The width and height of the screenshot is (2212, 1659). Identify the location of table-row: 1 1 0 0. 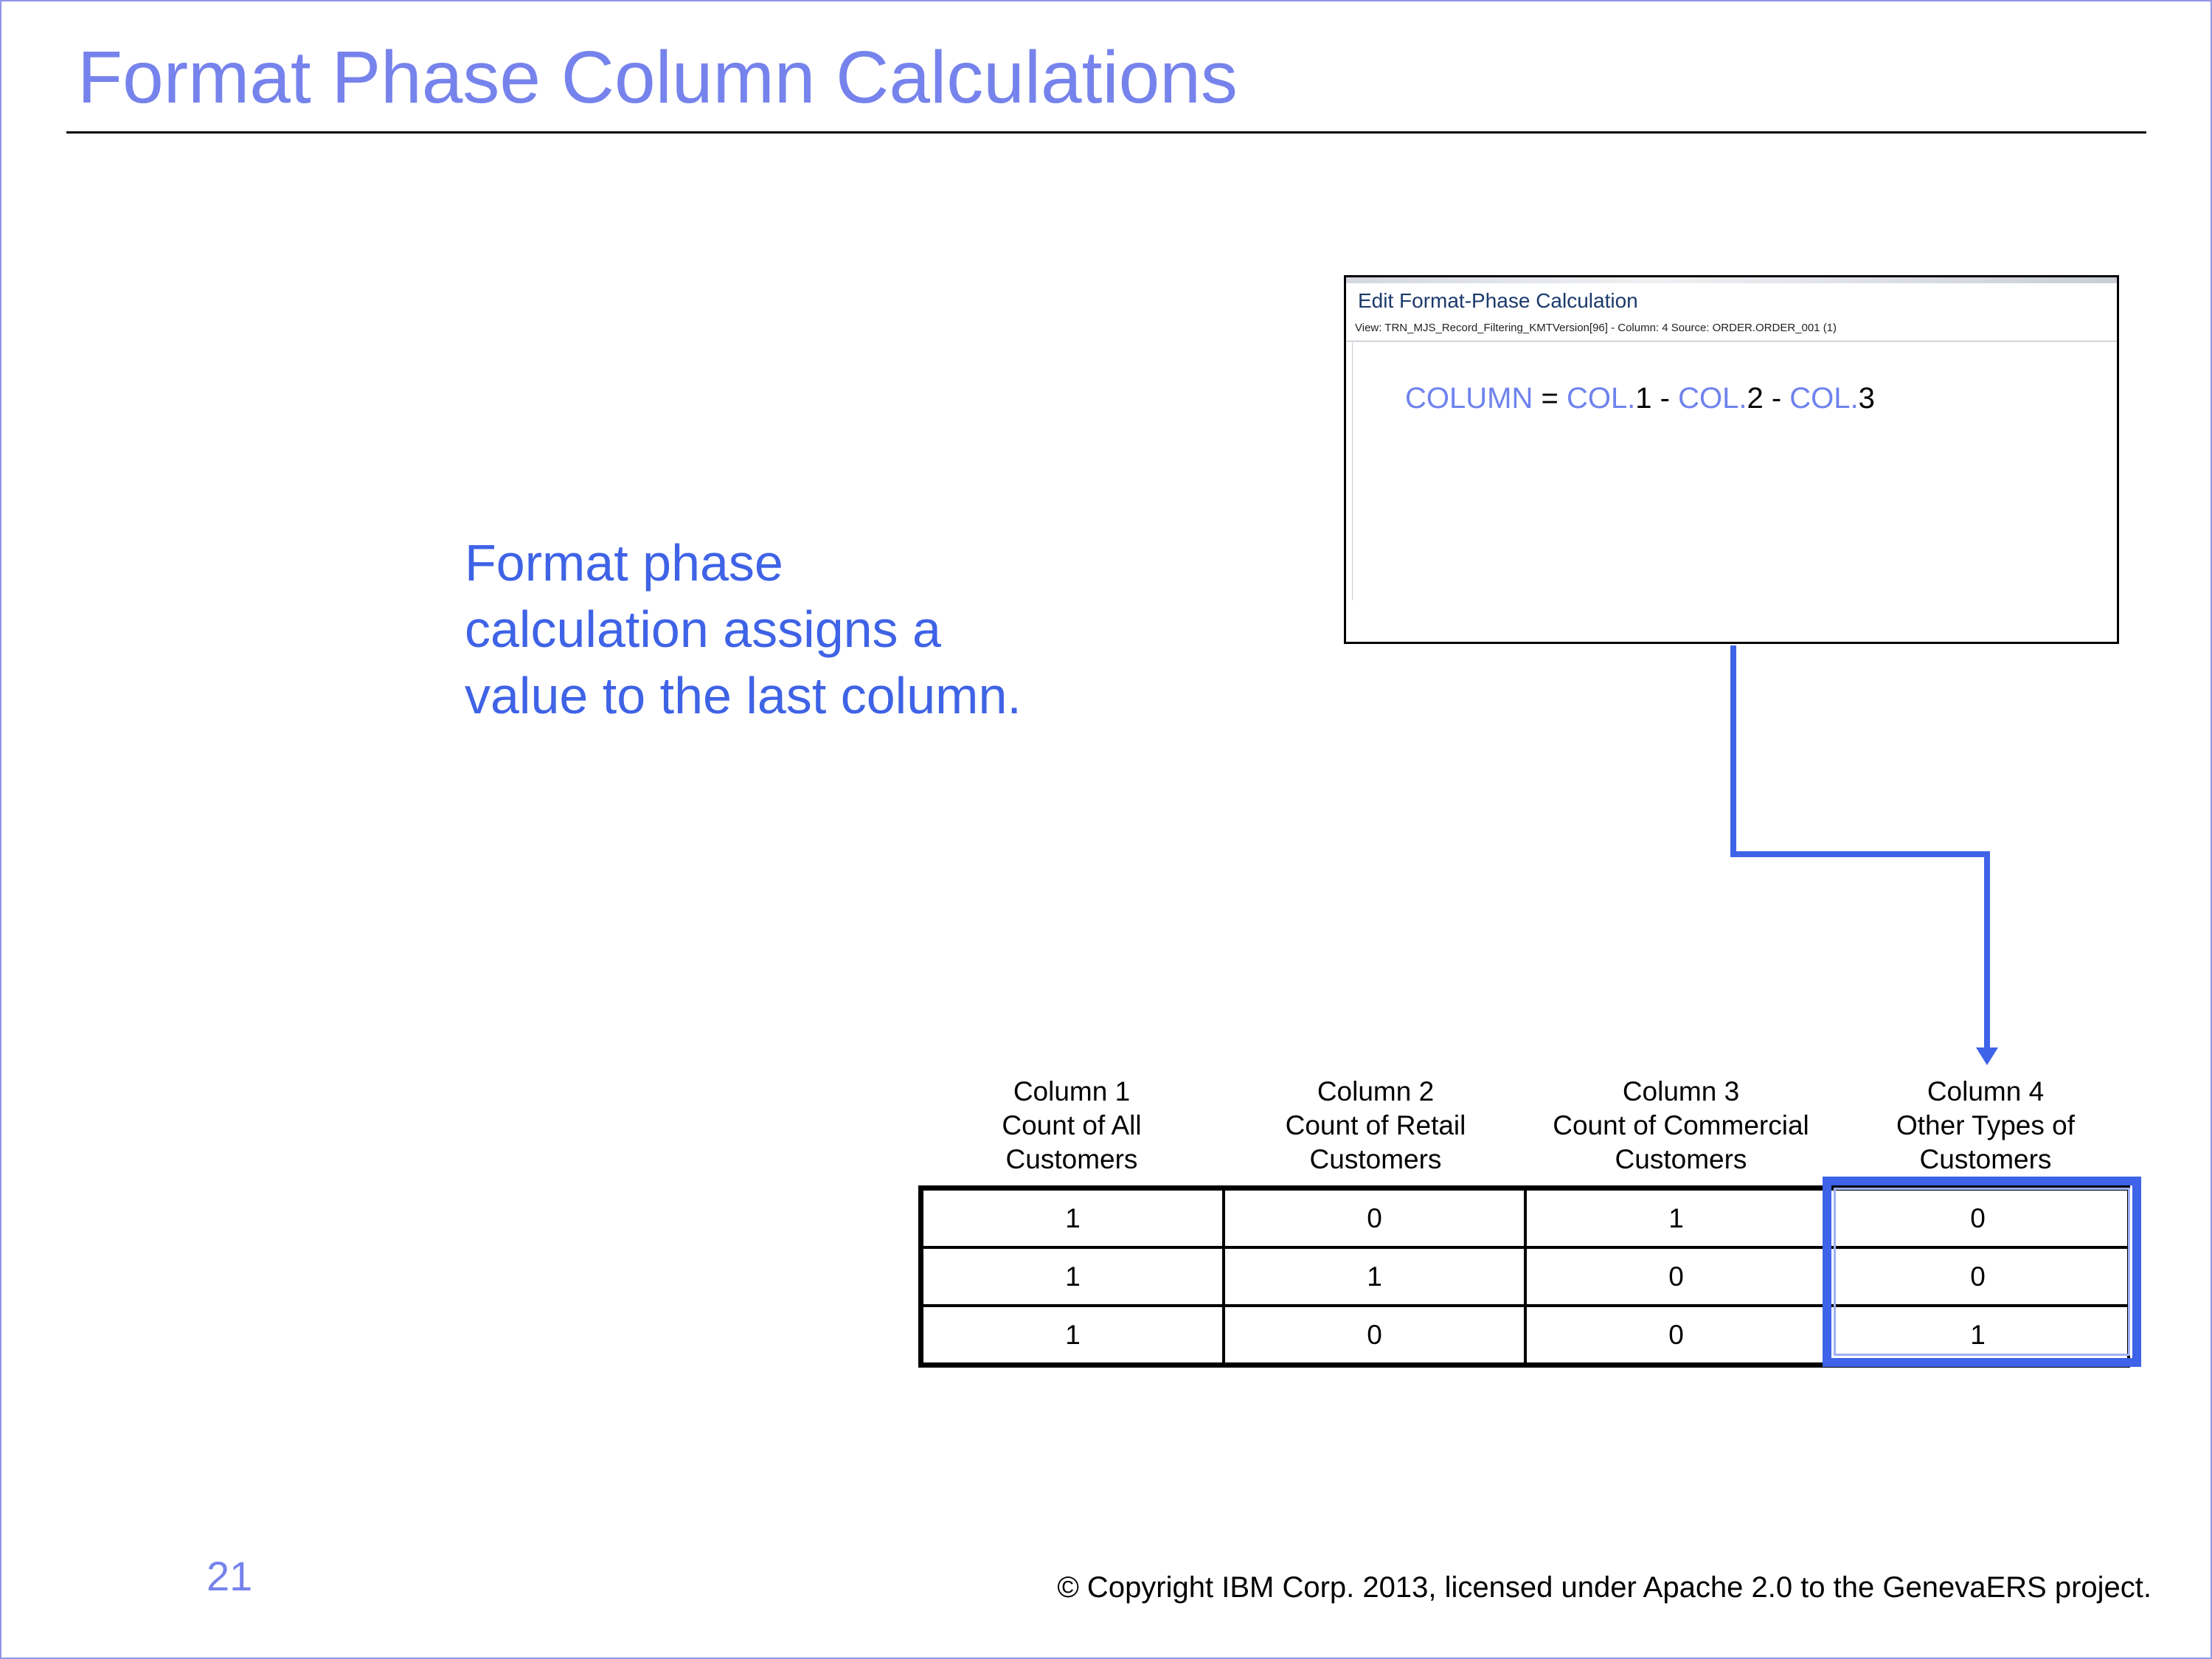
(1524, 1276).